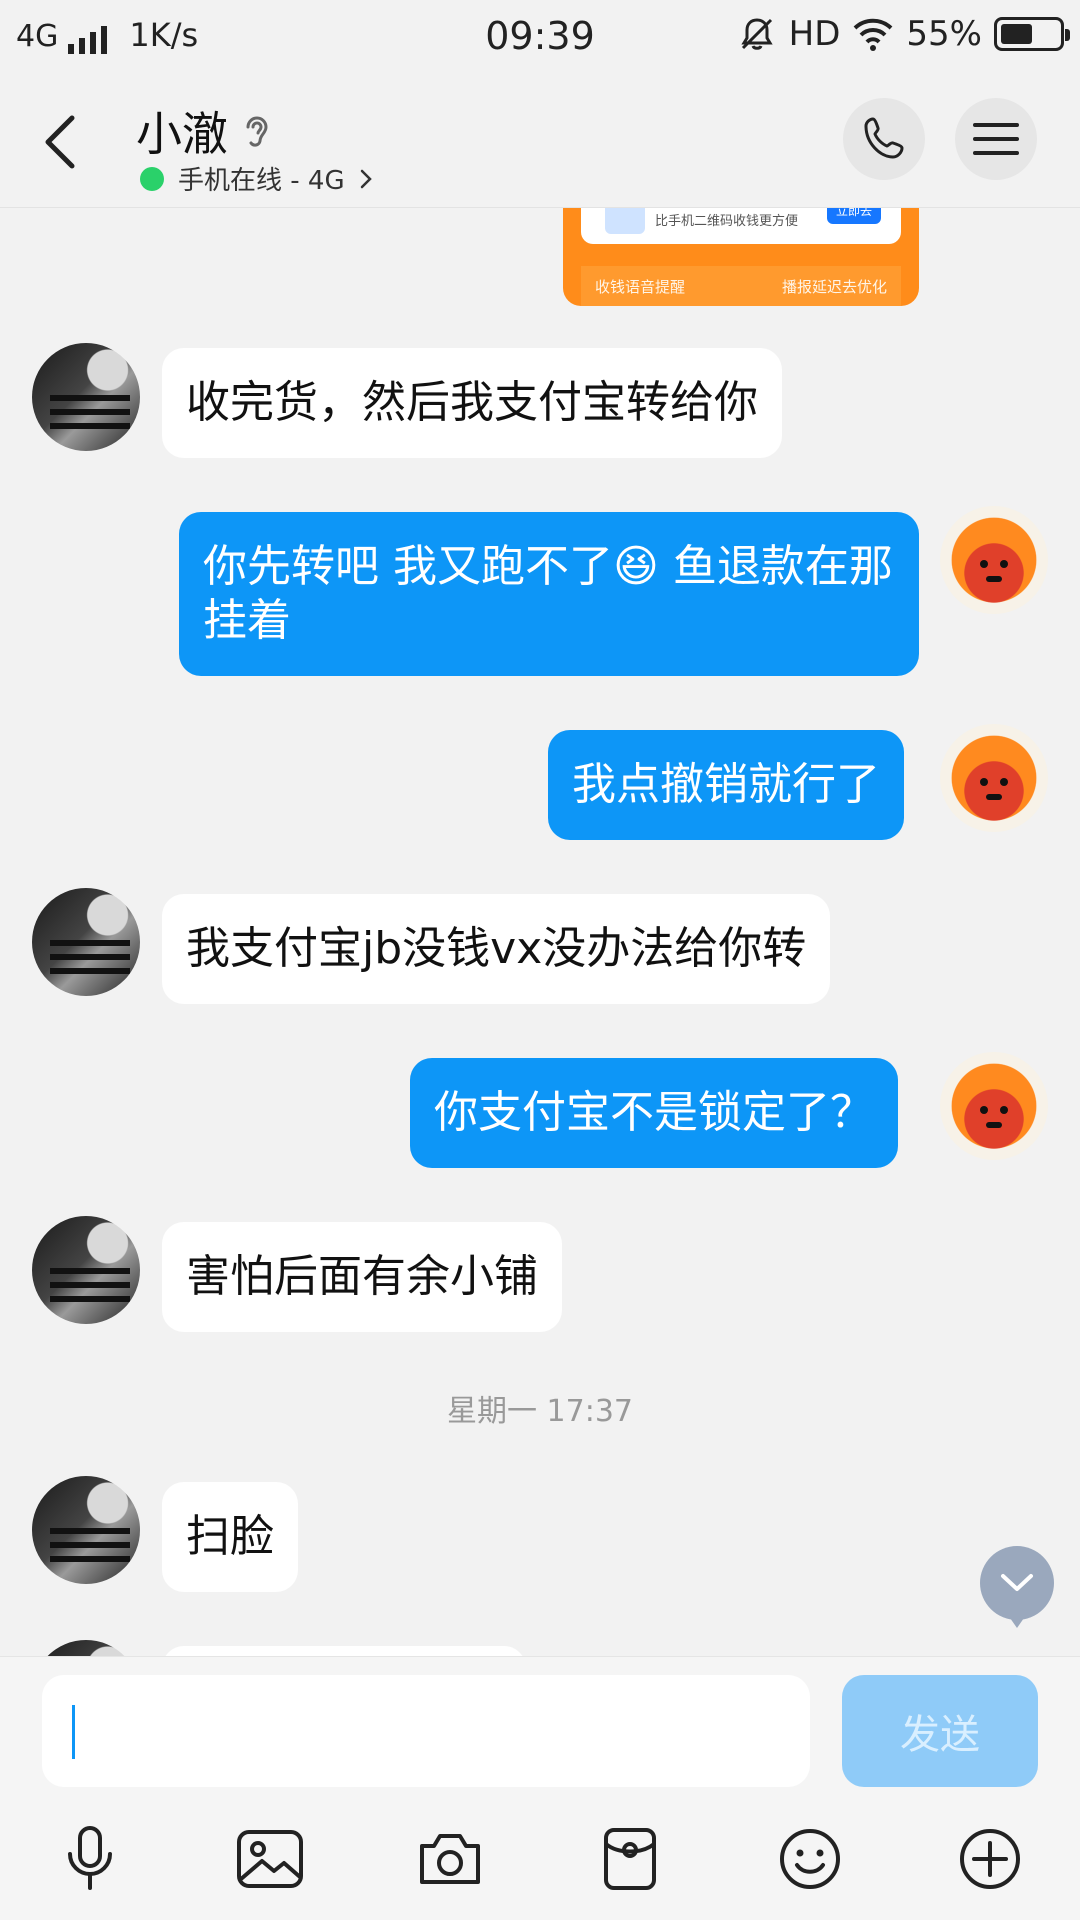  I want to click on image-icon, so click(270, 1859).